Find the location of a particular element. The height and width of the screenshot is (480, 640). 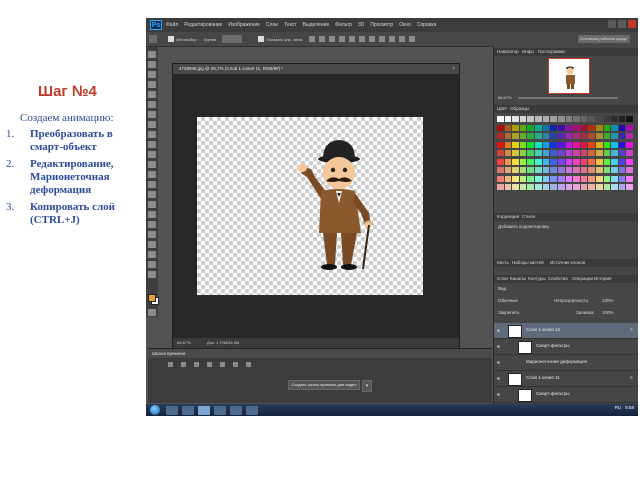

zoom-tool-icon is located at coordinates (152, 254).